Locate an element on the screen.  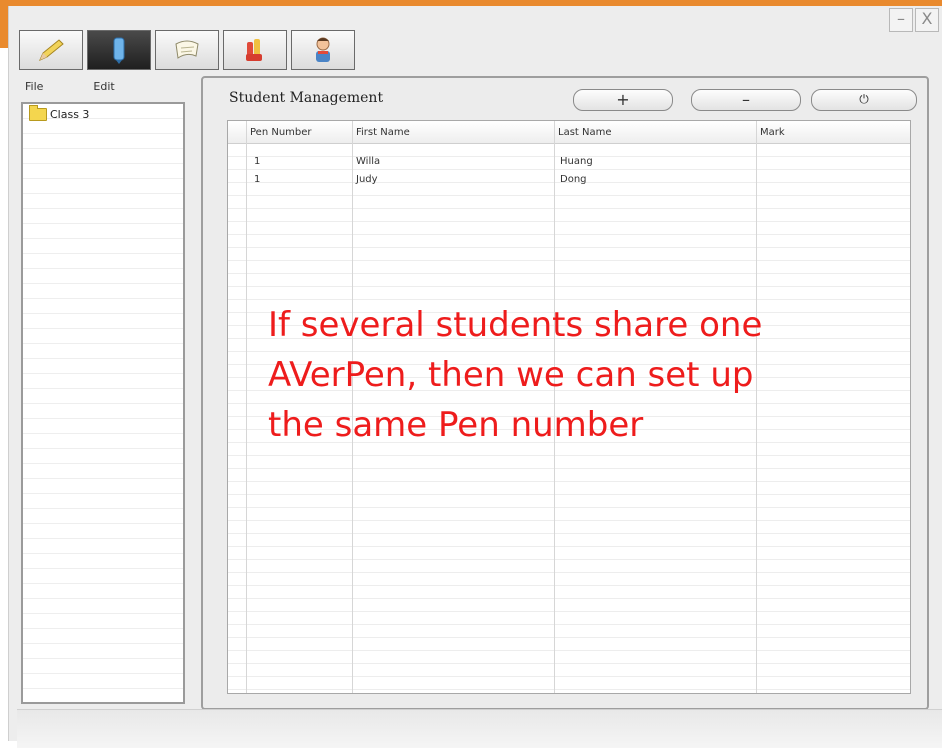
tree-item-class: Class 3 is located at coordinates (103, 112).